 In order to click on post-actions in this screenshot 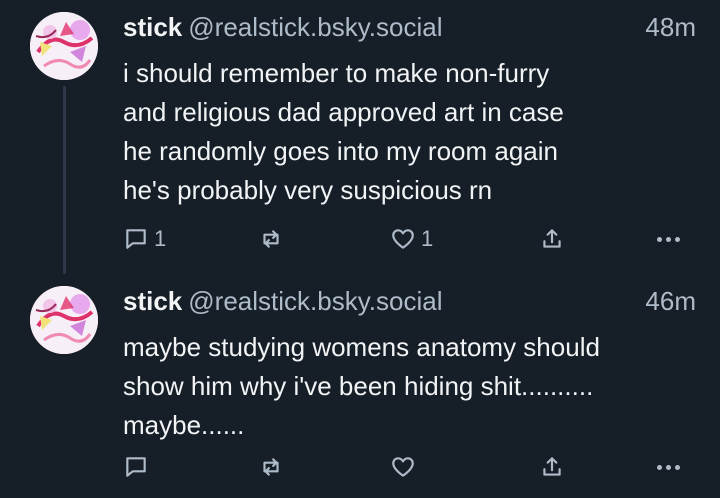, I will do `click(408, 467)`.